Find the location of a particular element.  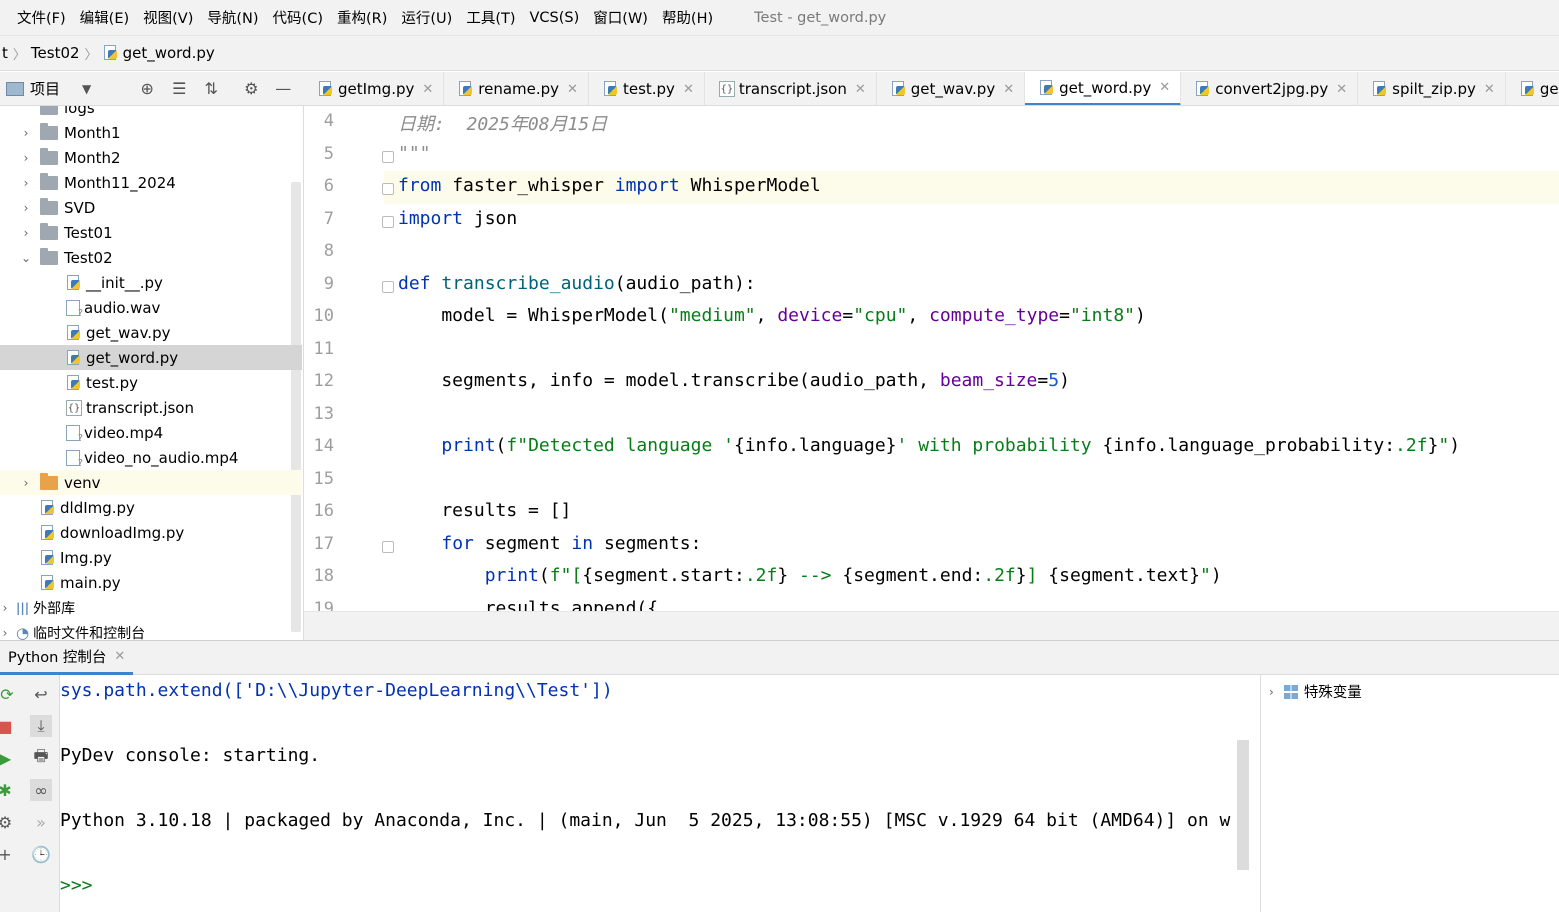

menu-item: 工具(T) is located at coordinates (490, 17).